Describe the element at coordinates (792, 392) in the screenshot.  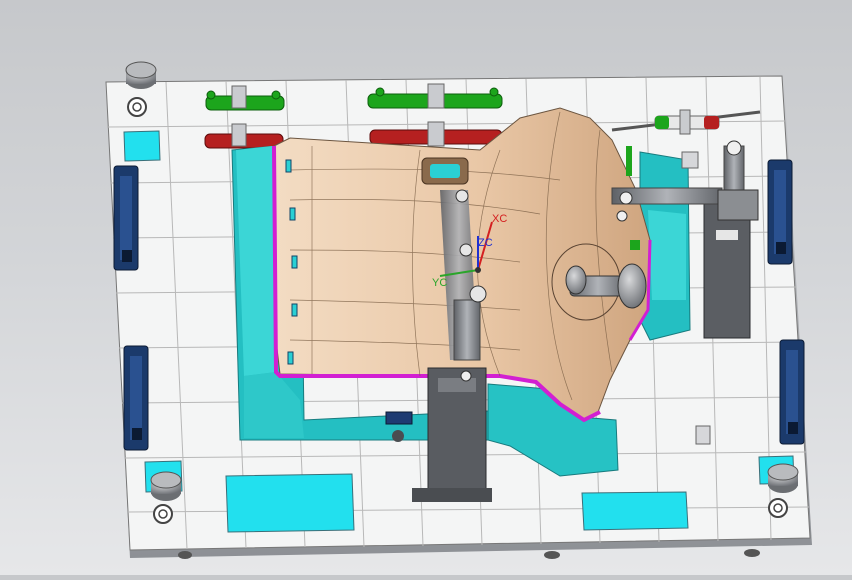
I see `side-handle-right-bottom` at that location.